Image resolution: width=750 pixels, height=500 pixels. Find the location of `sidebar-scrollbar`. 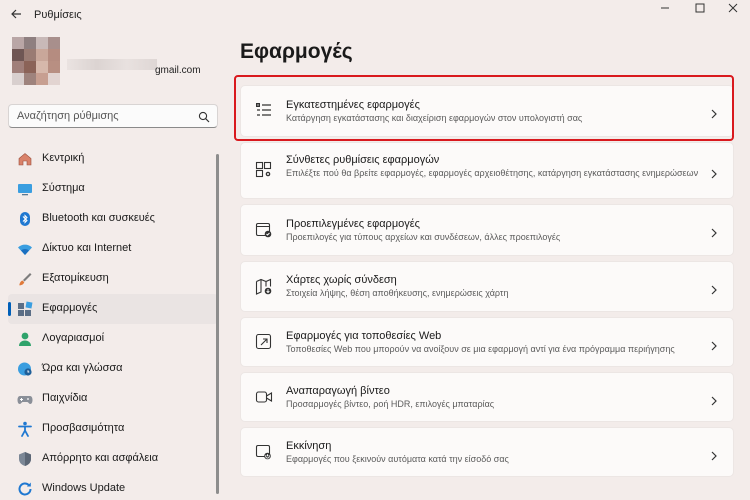

sidebar-scrollbar is located at coordinates (217, 324).